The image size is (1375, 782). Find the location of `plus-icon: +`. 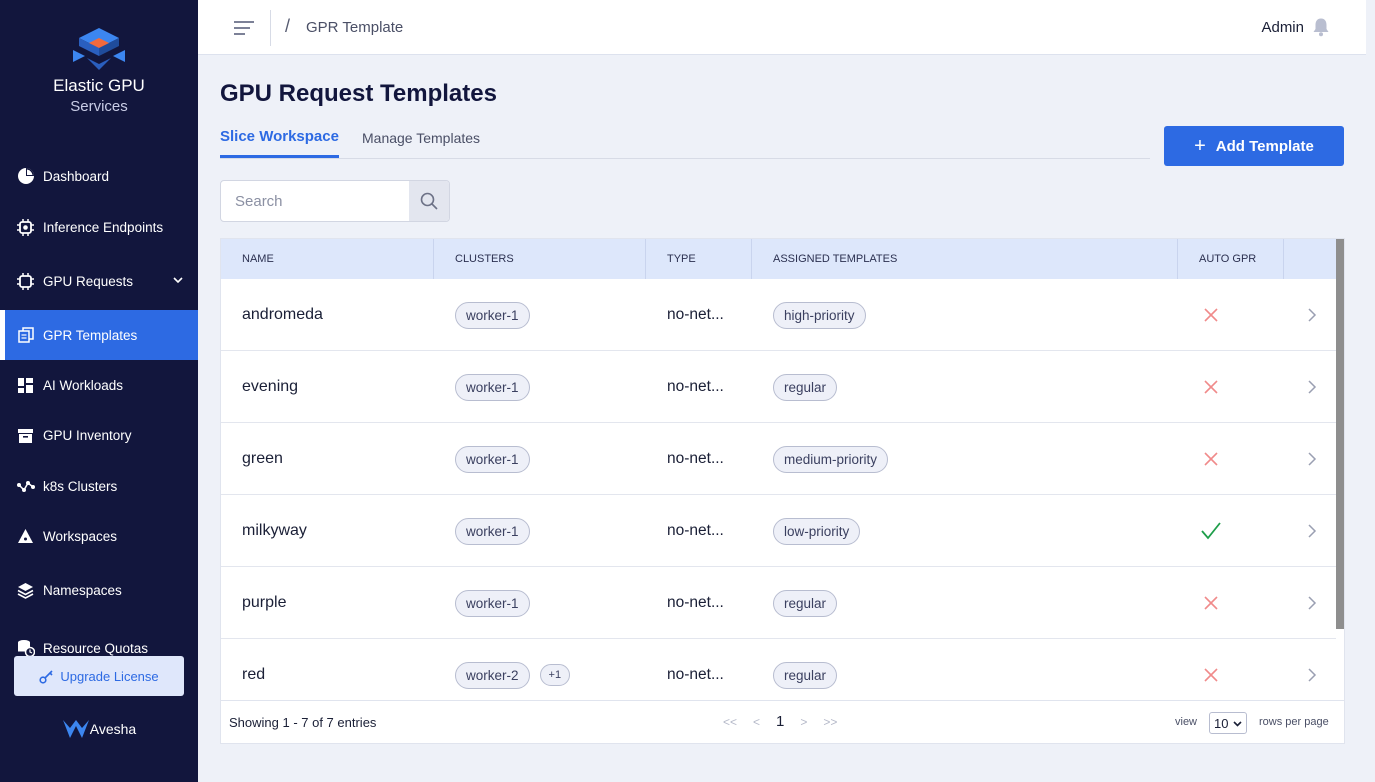

plus-icon: + is located at coordinates (1200, 146).